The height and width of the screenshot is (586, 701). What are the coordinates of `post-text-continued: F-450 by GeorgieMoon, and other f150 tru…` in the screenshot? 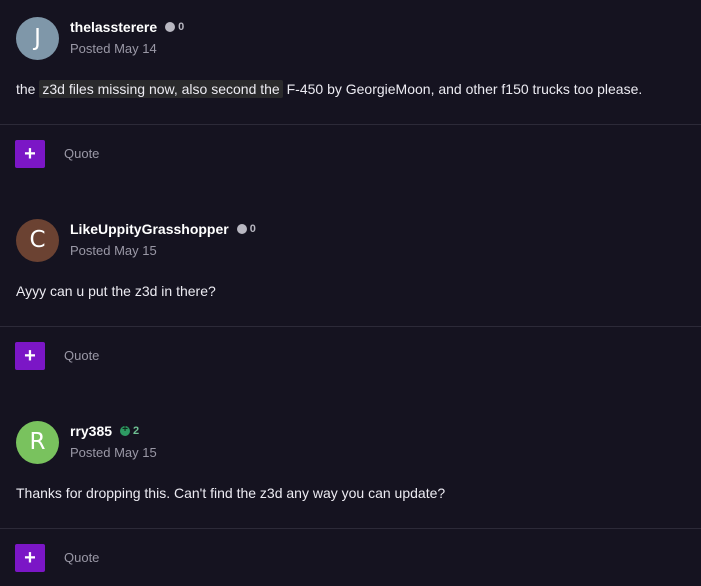 It's located at (462, 89).